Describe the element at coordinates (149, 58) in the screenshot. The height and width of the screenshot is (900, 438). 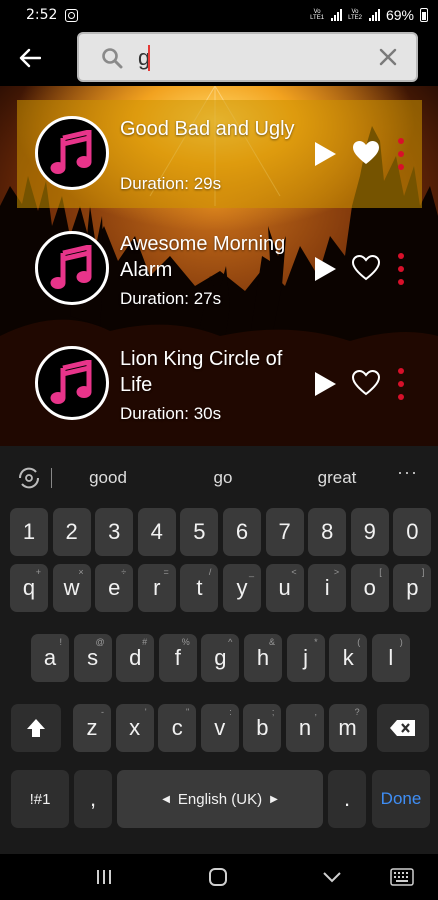
I see `text-caret` at that location.